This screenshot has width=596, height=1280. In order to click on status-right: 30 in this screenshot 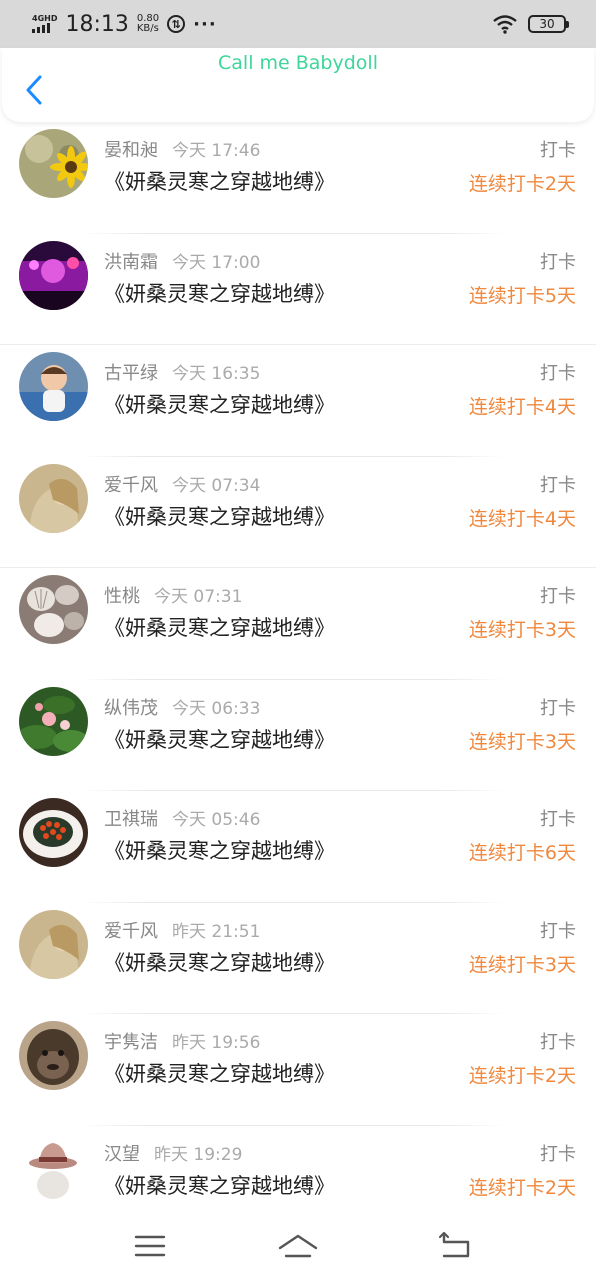, I will do `click(530, 24)`.